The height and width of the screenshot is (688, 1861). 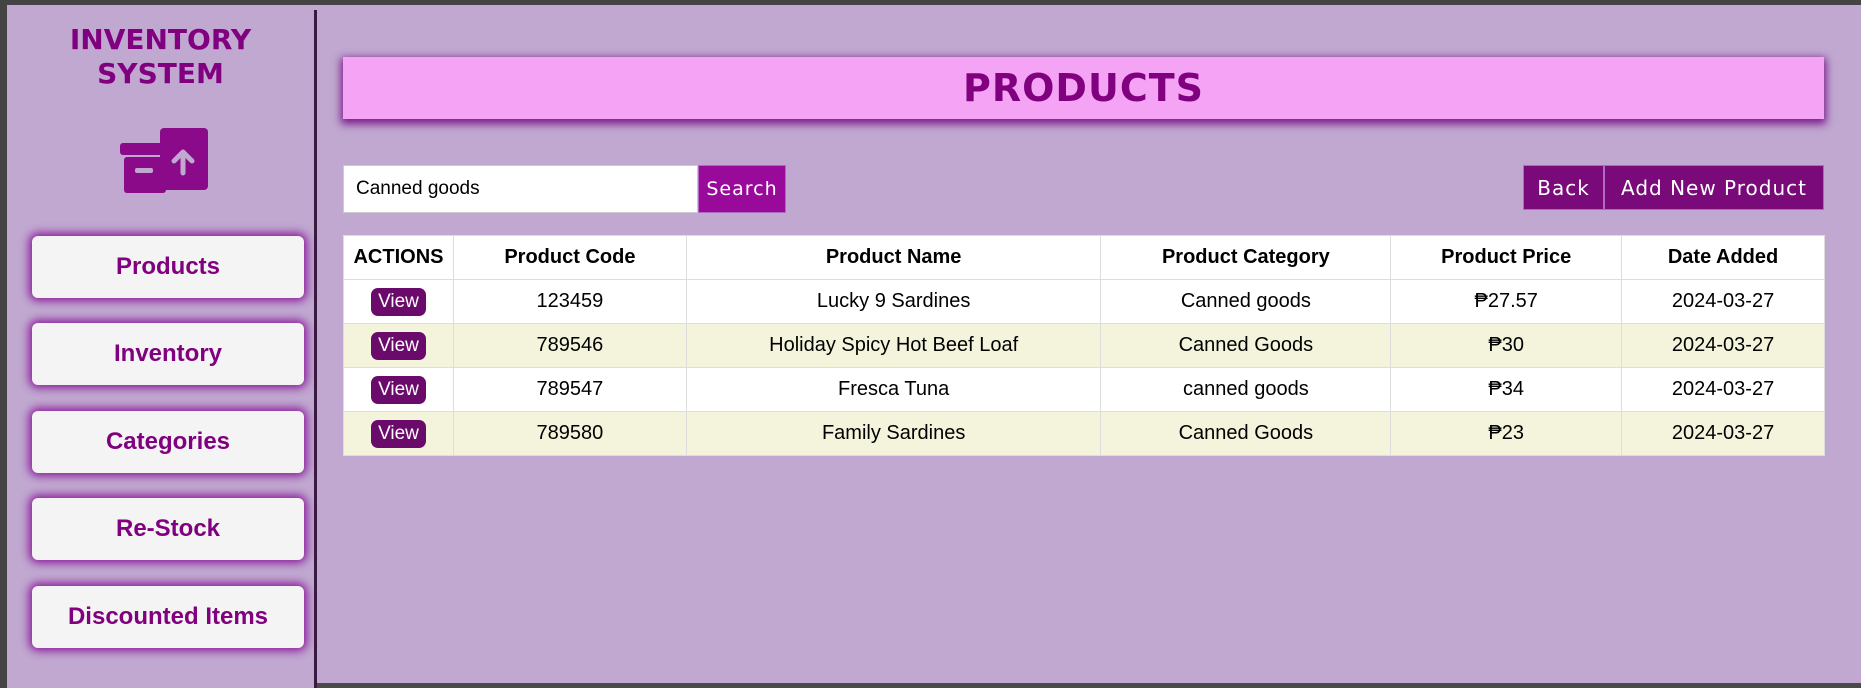 What do you see at coordinates (893, 433) in the screenshot?
I see `product-name-cell: Family Sardines` at bounding box center [893, 433].